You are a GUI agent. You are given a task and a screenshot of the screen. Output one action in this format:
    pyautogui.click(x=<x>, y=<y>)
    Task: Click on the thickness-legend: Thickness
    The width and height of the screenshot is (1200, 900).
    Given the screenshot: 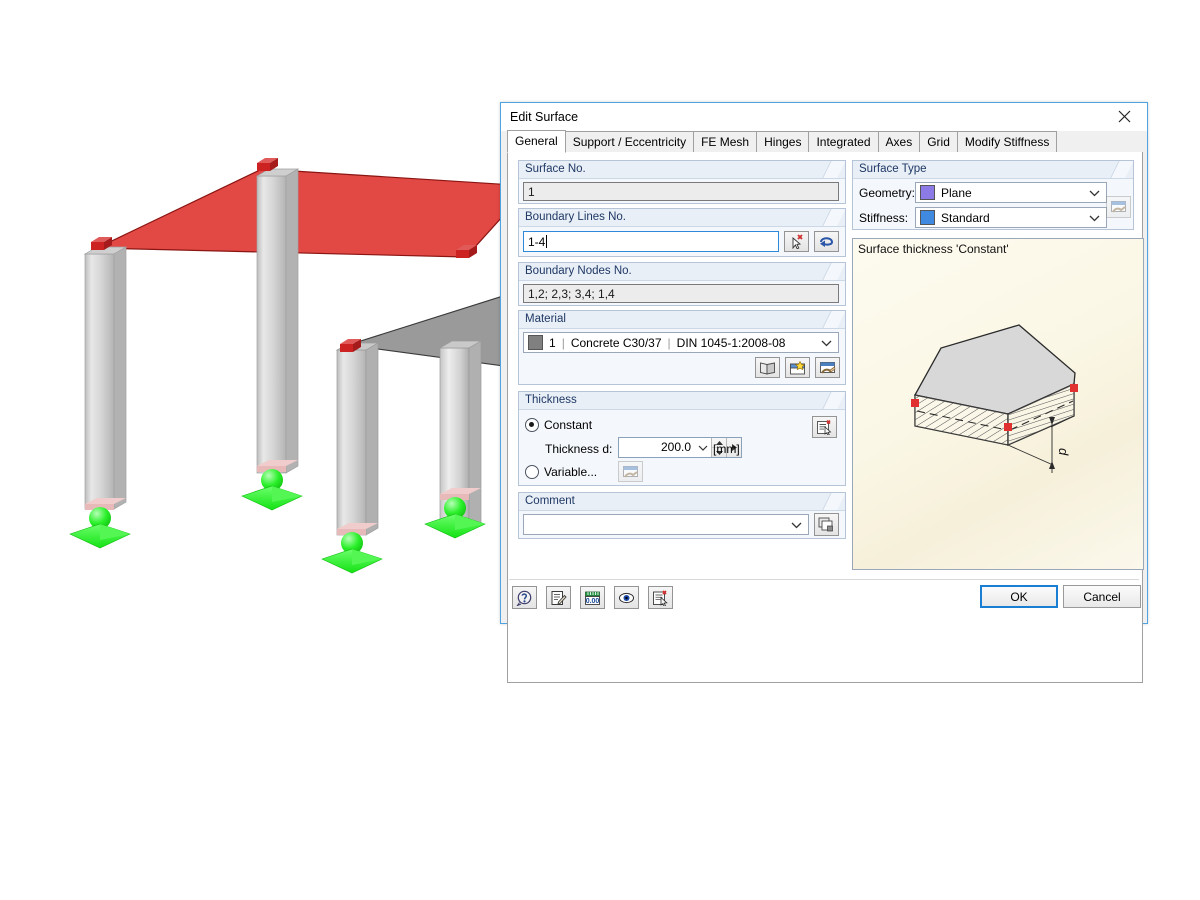 What is the action you would take?
    pyautogui.click(x=682, y=401)
    